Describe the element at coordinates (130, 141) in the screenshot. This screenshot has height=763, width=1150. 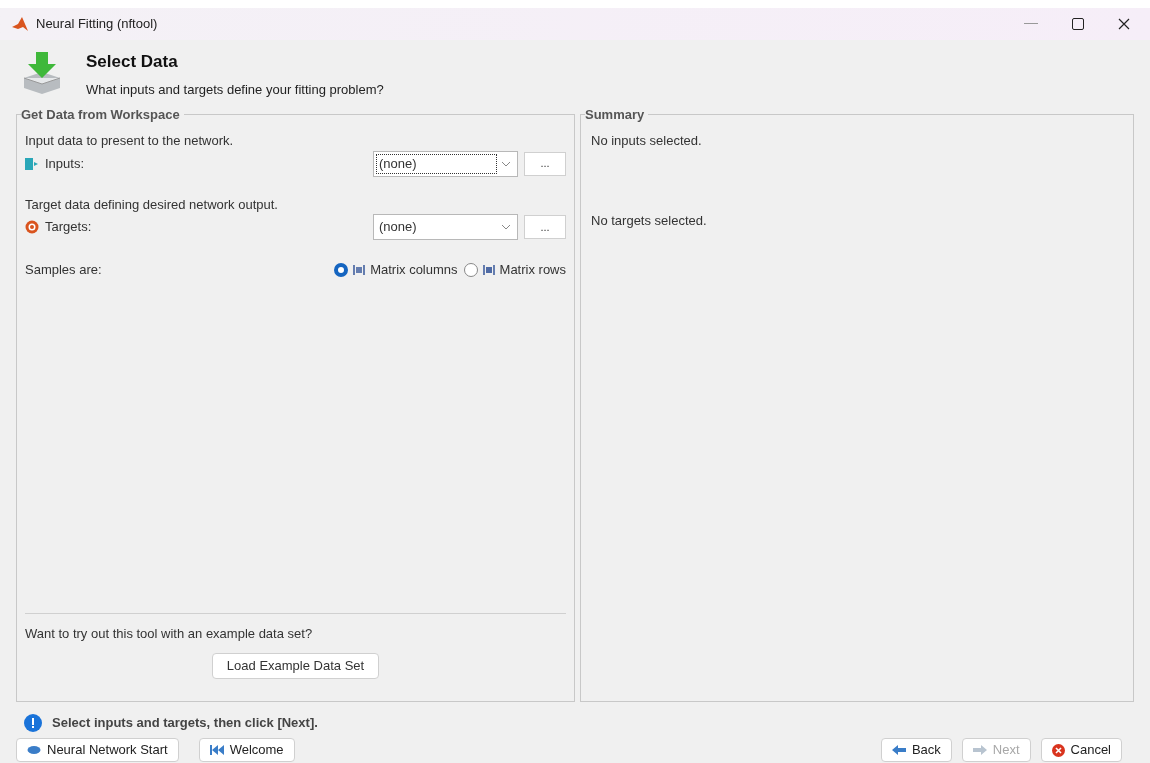
I see `field-description: Input data to present to the network.` at that location.